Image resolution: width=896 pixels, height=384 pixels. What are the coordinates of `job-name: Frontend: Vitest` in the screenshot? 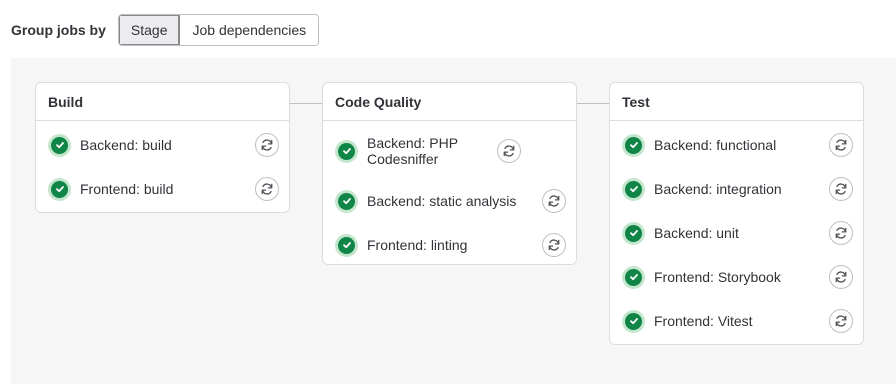 It's located at (703, 321).